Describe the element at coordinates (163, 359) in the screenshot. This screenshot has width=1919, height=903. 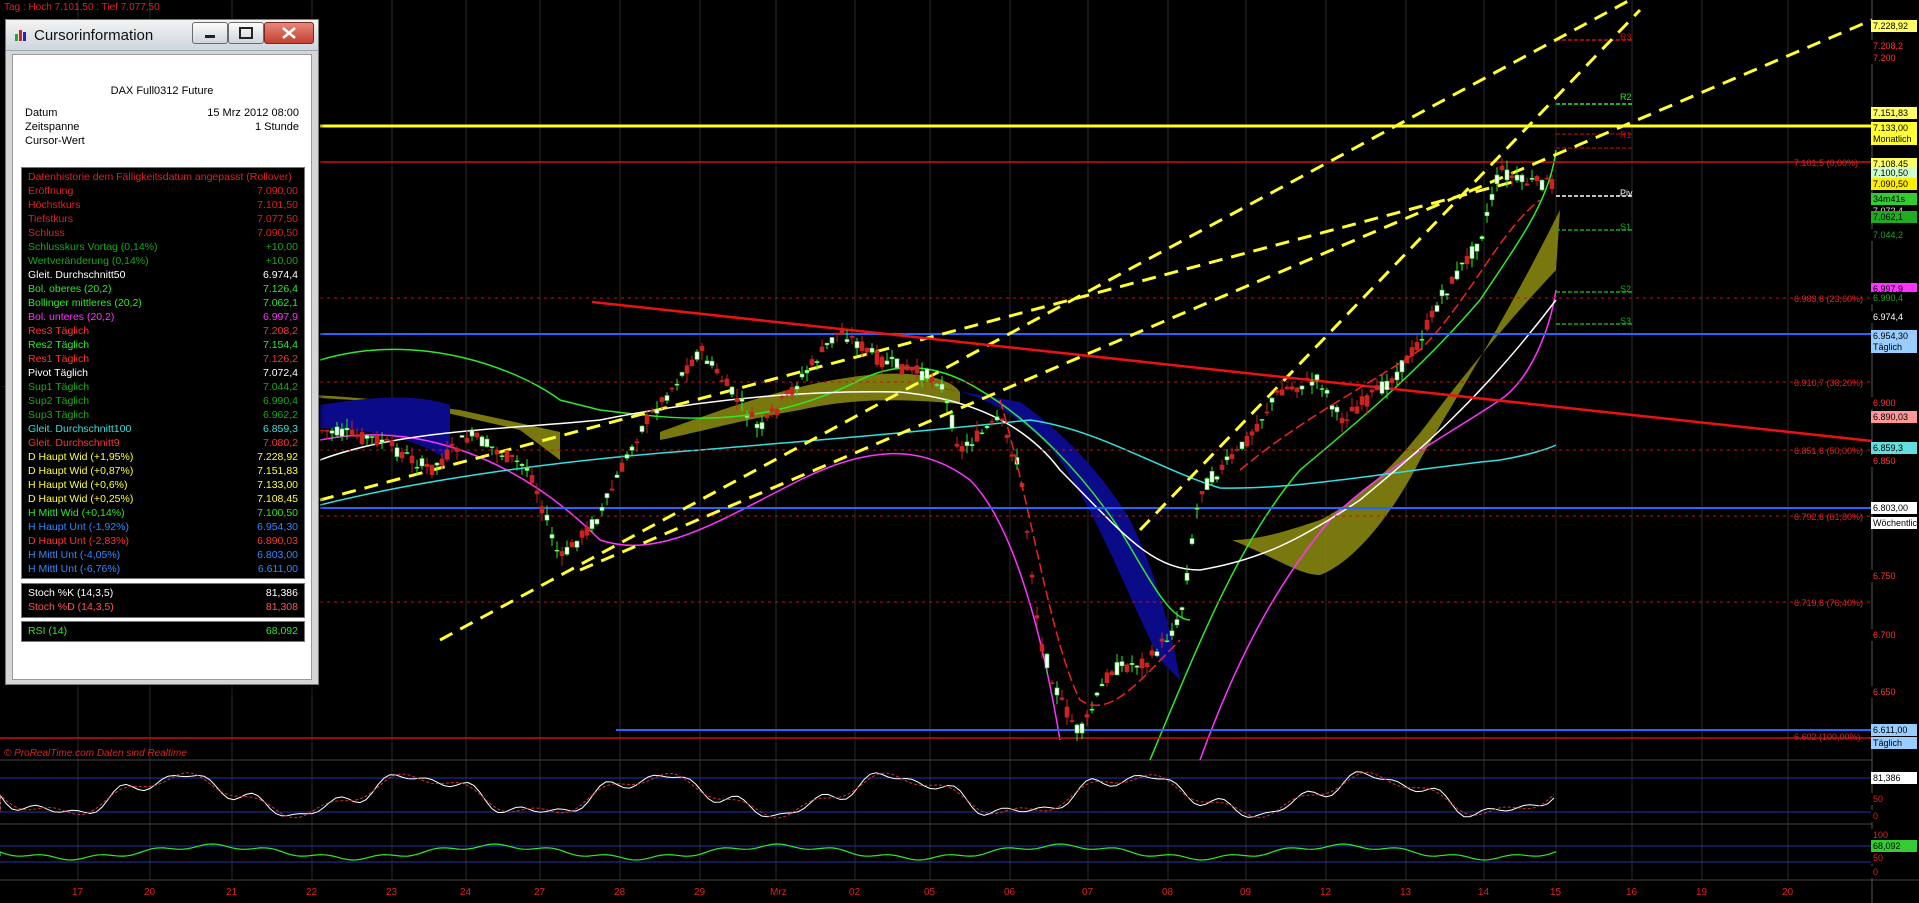
I see `indicator-row: Res1 Täglich 7.126,2` at that location.